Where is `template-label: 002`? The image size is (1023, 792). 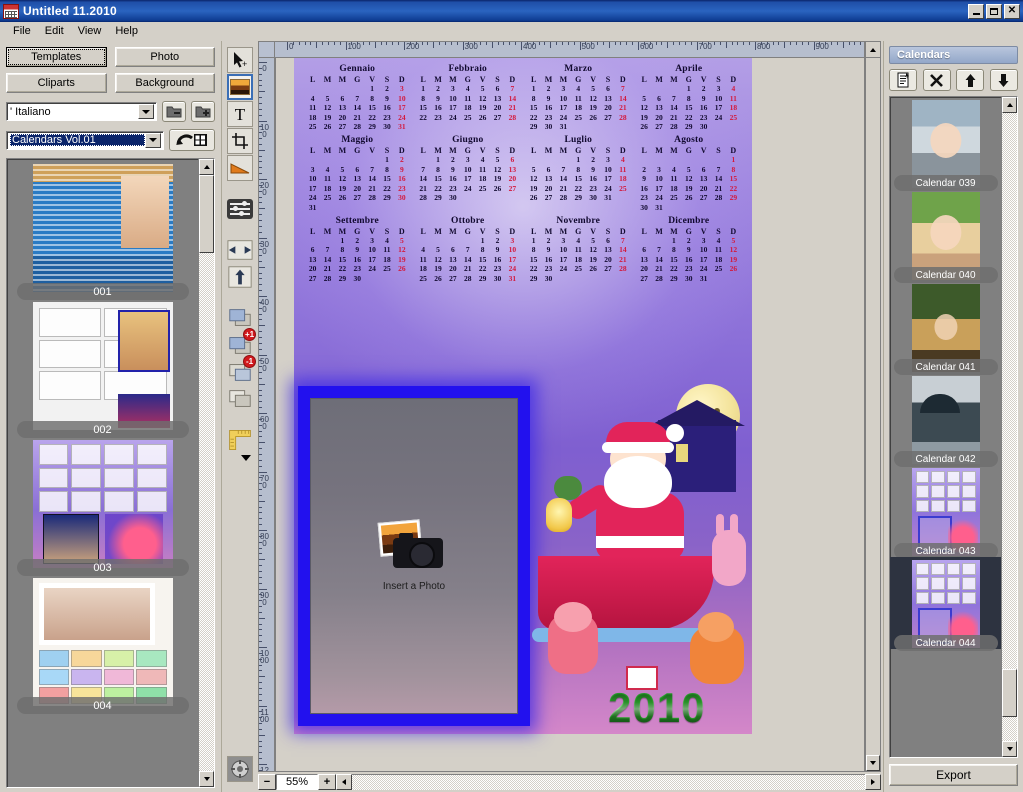
template-label: 002 is located at coordinates (102, 429).